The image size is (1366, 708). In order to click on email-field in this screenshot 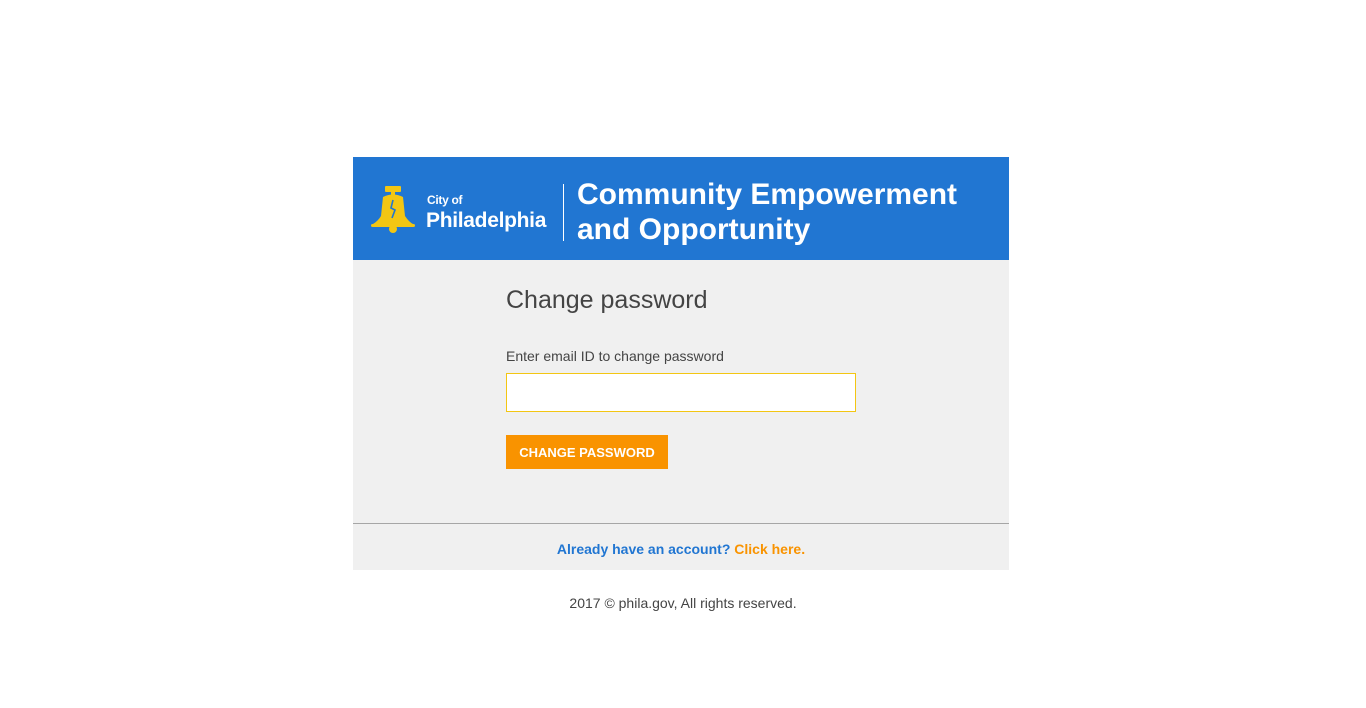, I will do `click(681, 392)`.